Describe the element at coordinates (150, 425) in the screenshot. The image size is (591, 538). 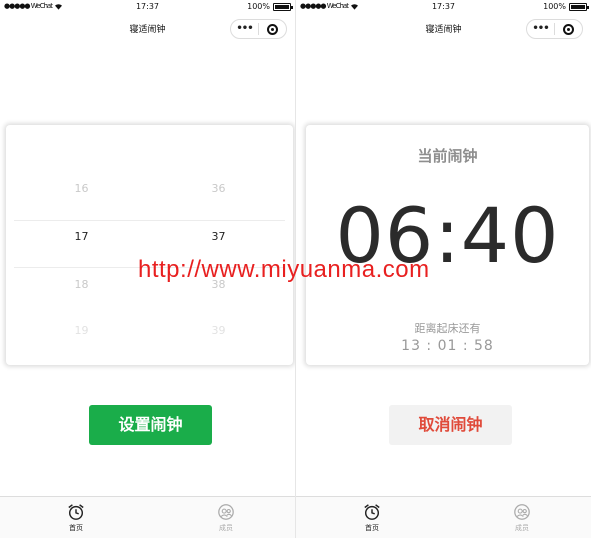
I see `set-alarm-button: 设置闹钟` at that location.